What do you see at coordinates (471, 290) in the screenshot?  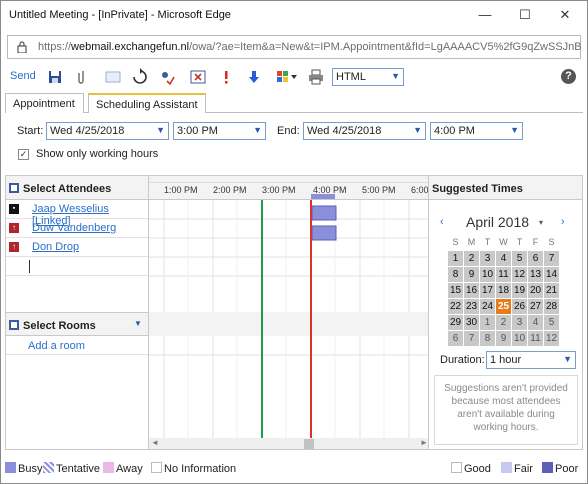 I see `calendar-day: 16` at bounding box center [471, 290].